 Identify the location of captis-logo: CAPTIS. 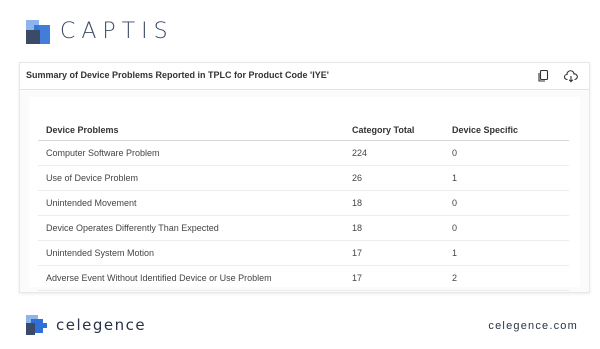
(100, 31).